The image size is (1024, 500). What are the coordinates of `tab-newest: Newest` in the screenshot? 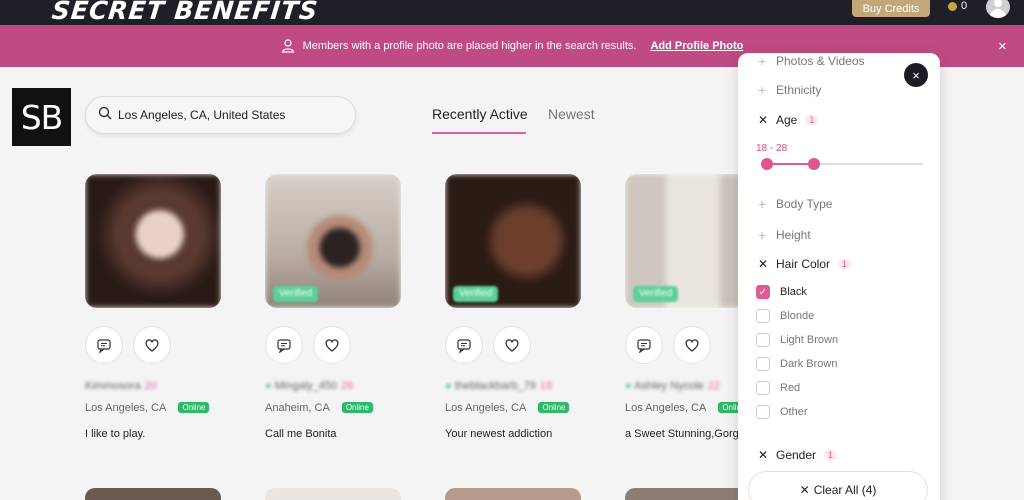 It's located at (571, 114).